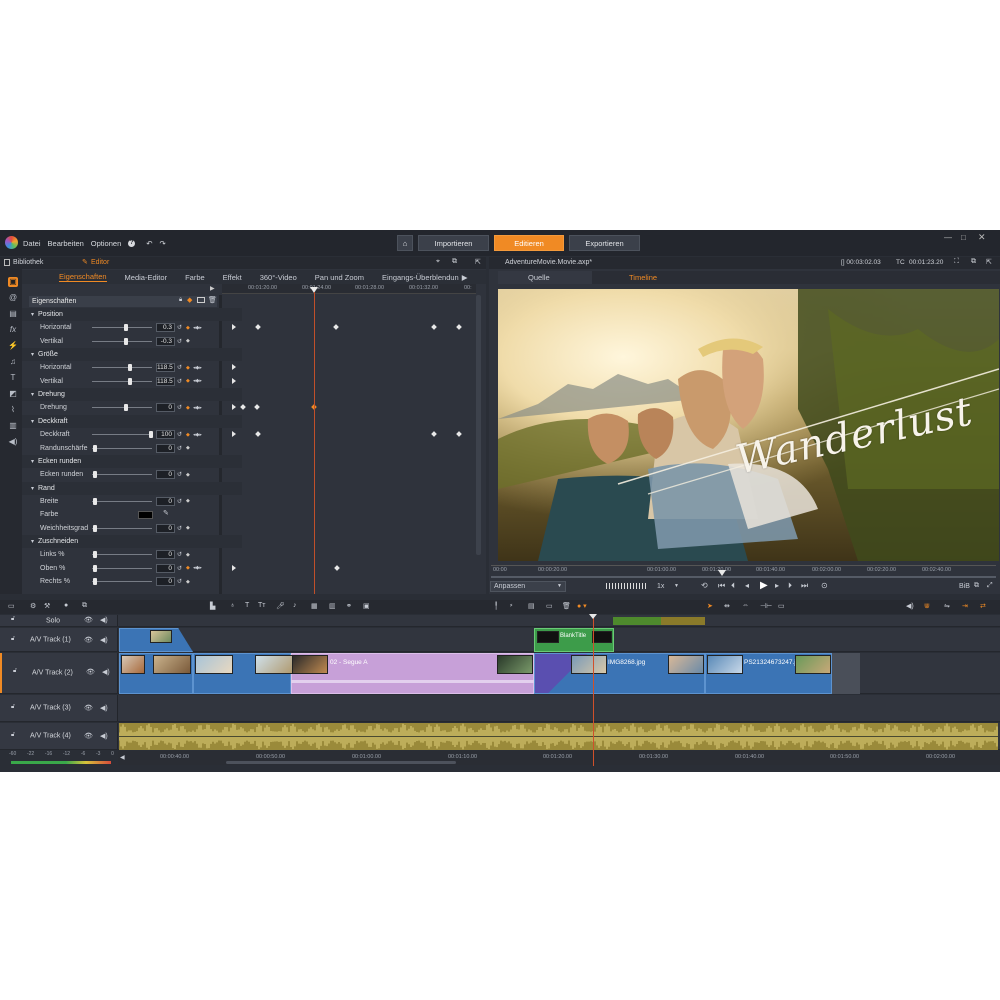  I want to click on toolbar-marker-color-icon: ● ▾, so click(582, 606).